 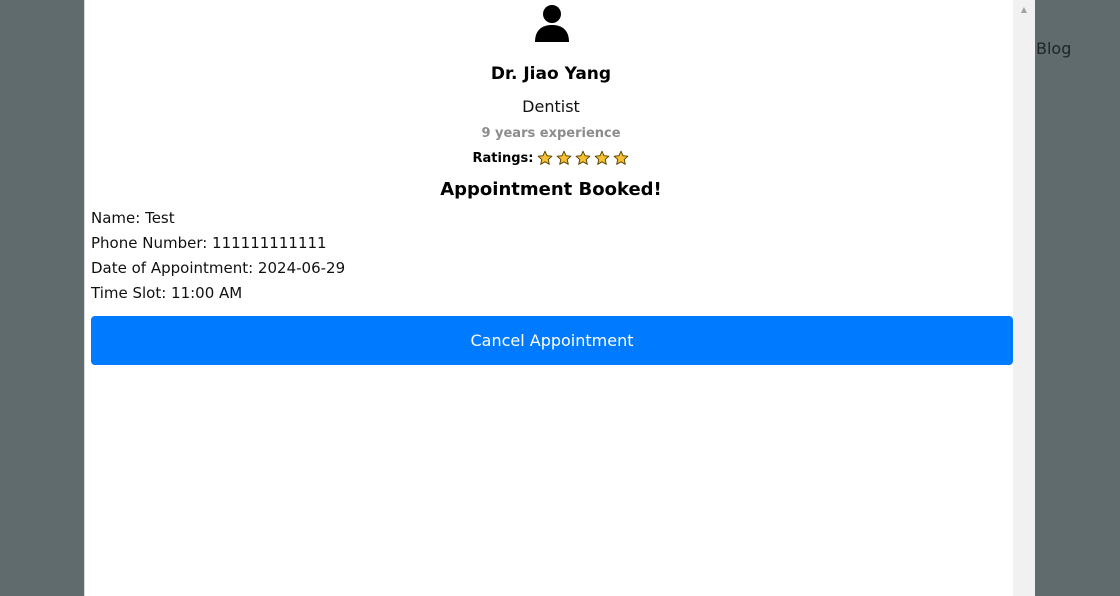 I want to click on user-profile-icon, so click(x=552, y=23).